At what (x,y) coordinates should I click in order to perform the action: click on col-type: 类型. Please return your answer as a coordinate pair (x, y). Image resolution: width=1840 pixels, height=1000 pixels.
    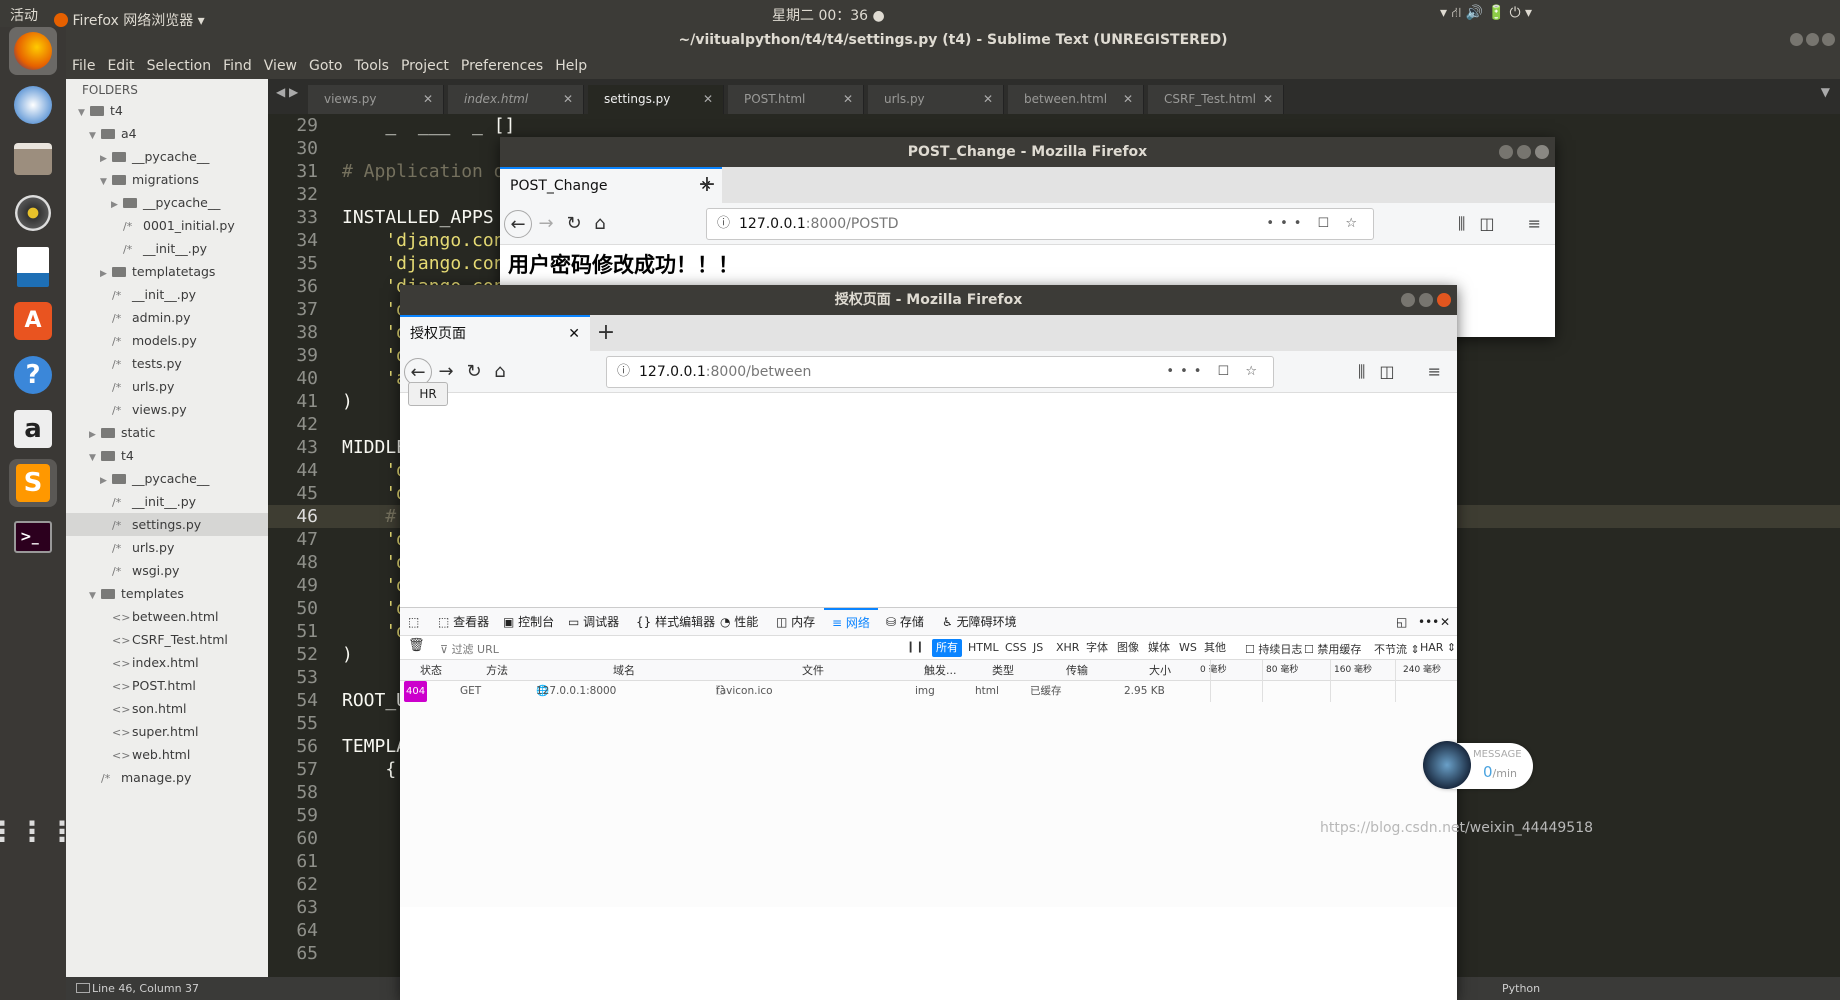
    Looking at the image, I should click on (1003, 670).